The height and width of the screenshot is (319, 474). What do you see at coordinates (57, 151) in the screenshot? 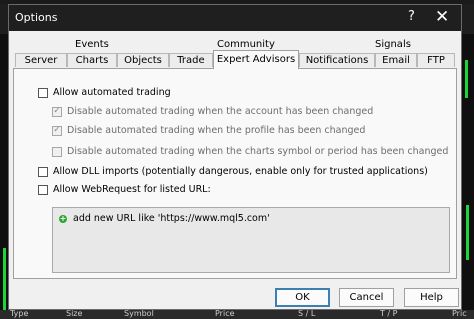
I see `disable-on-symbol-change-checkbox` at bounding box center [57, 151].